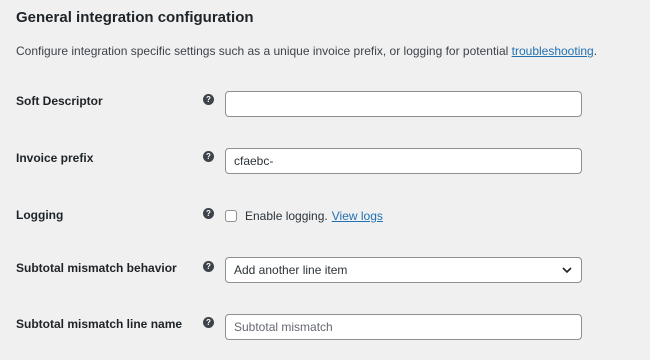 This screenshot has height=360, width=650. What do you see at coordinates (231, 216) in the screenshot?
I see `enable-logging-checkbox` at bounding box center [231, 216].